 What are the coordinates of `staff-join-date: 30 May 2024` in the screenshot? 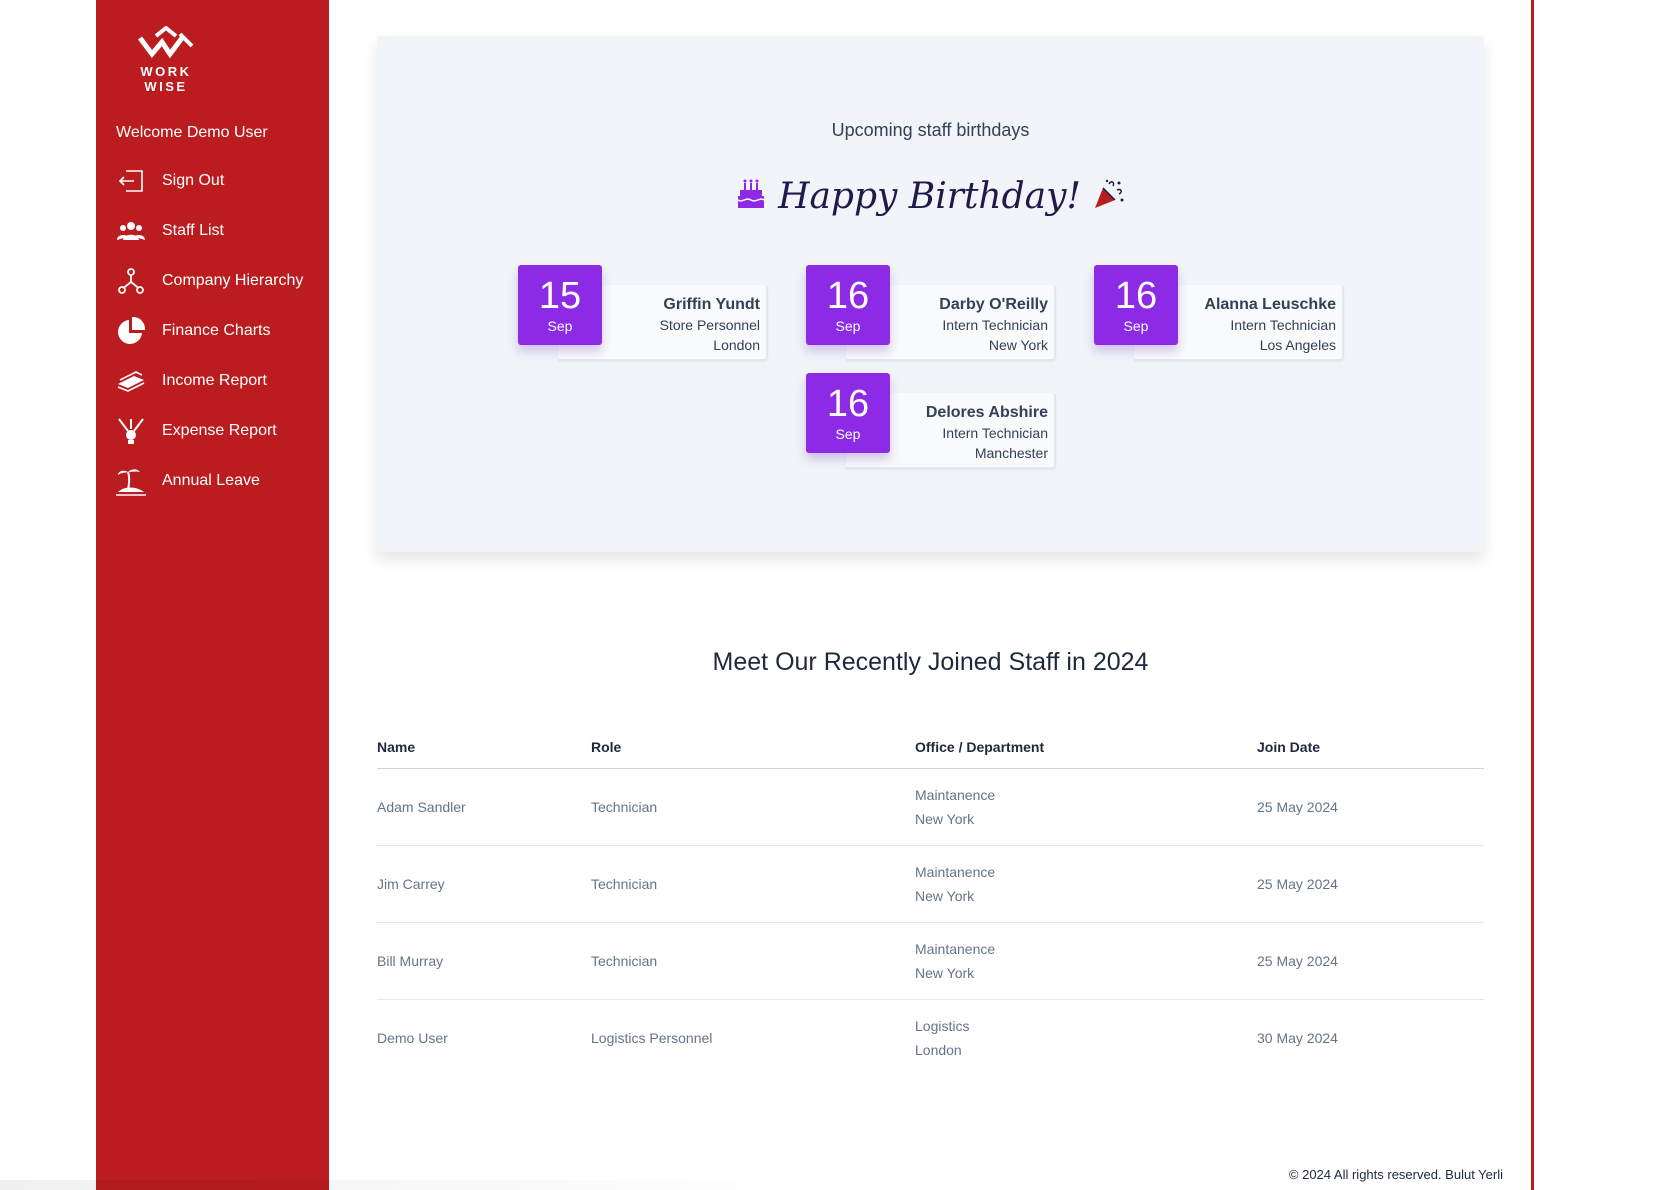 It's located at (1297, 1037).